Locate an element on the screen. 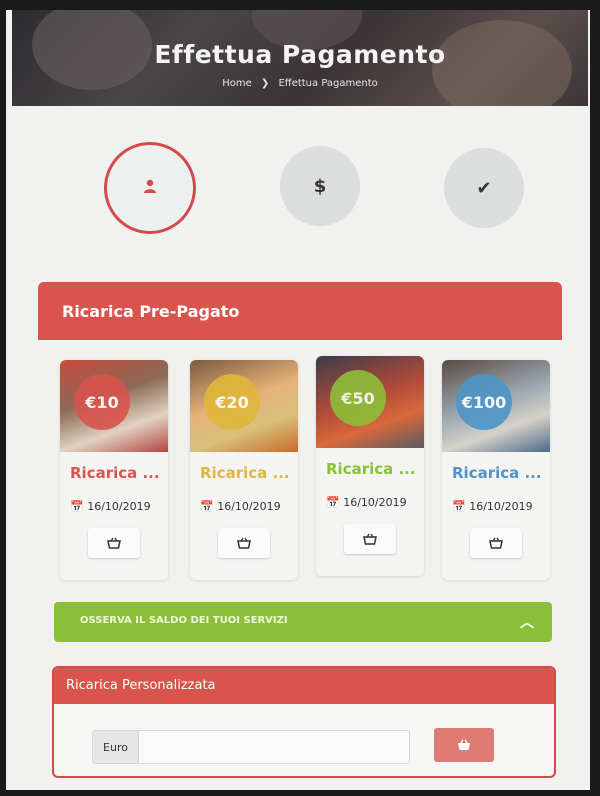 Image resolution: width=600 pixels, height=796 pixels. price-badge: €100 is located at coordinates (484, 402).